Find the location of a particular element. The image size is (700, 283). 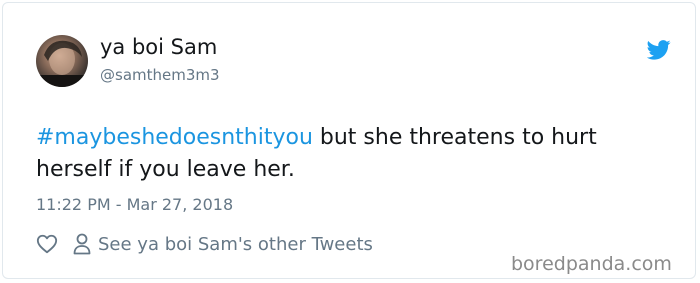

twitter-bird-icon is located at coordinates (659, 50).